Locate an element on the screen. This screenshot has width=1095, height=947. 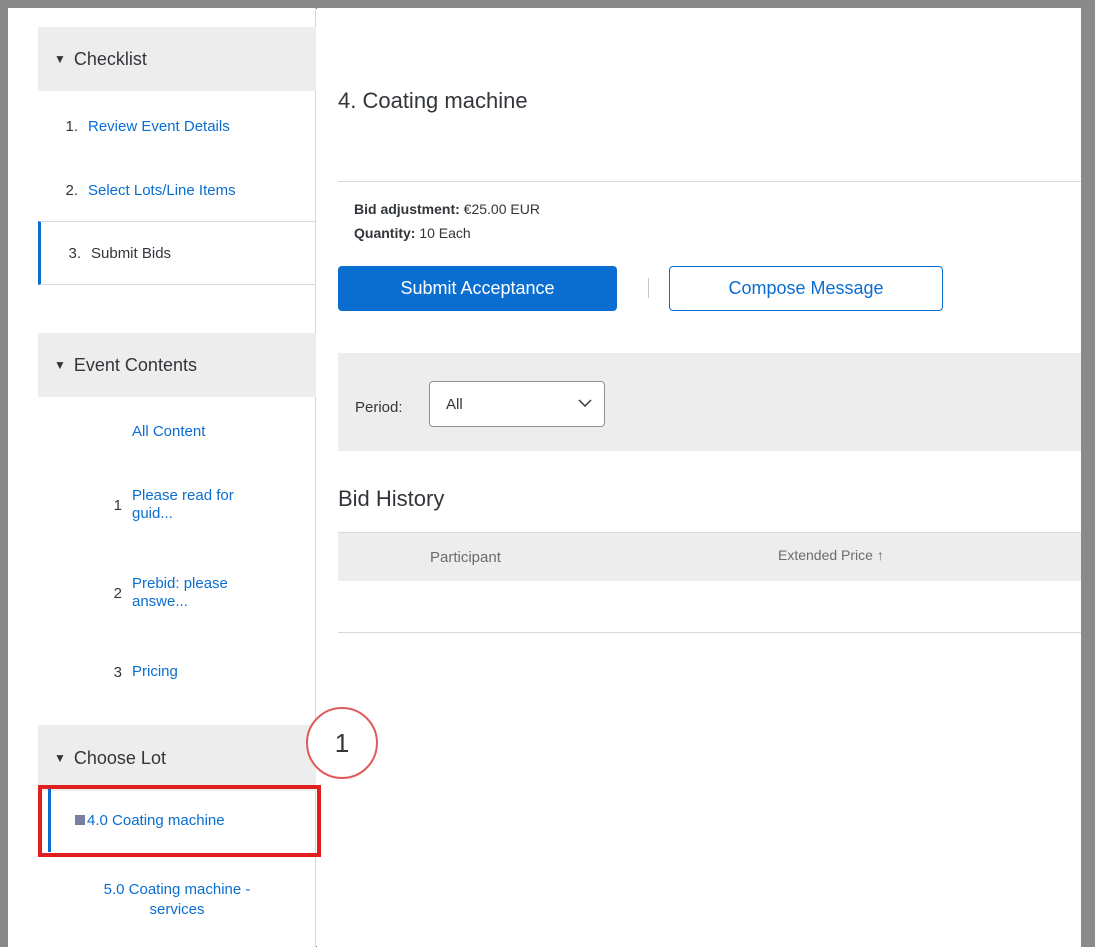
content-item-label-line1: Prebid: please is located at coordinates (180, 583).